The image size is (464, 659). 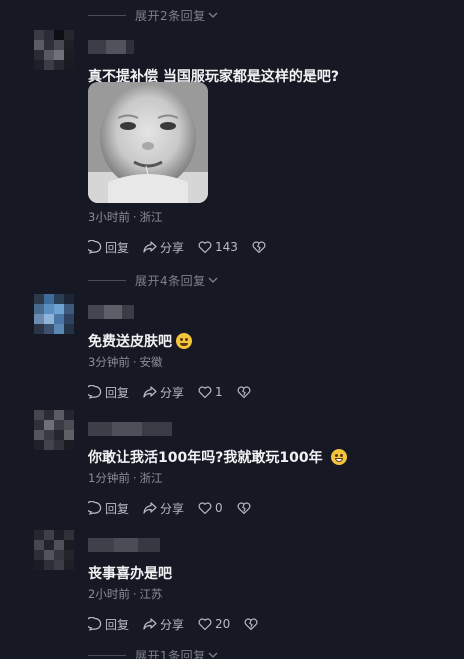 What do you see at coordinates (219, 508) in the screenshot?
I see `like-count: 0` at bounding box center [219, 508].